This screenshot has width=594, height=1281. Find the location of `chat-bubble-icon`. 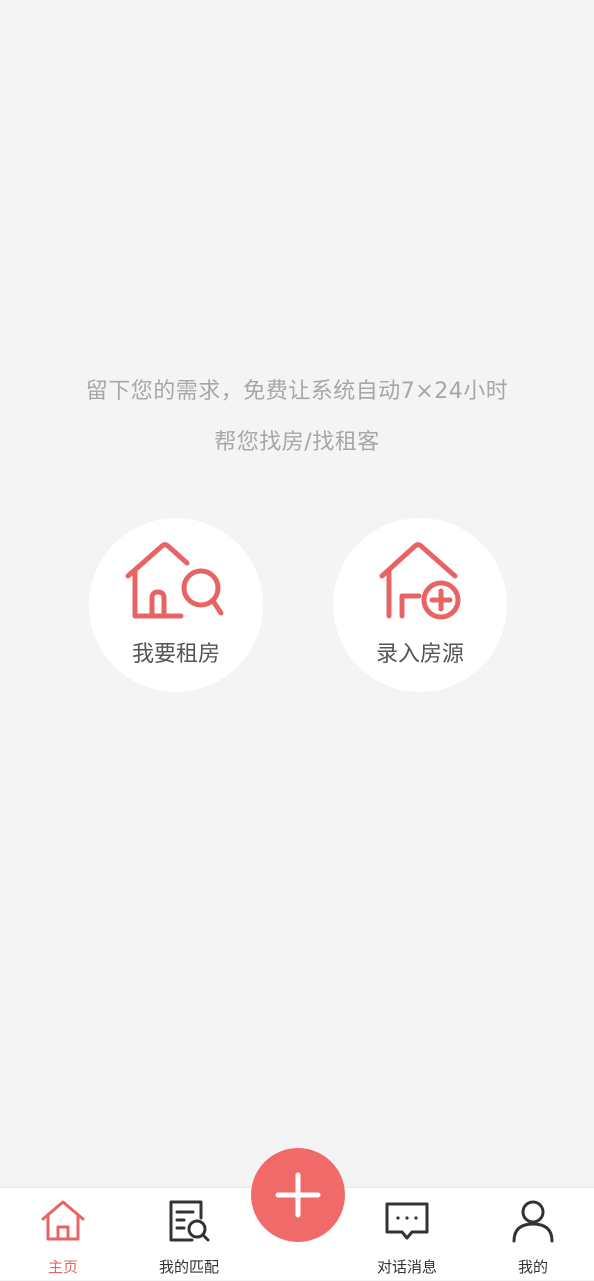

chat-bubble-icon is located at coordinates (407, 1221).